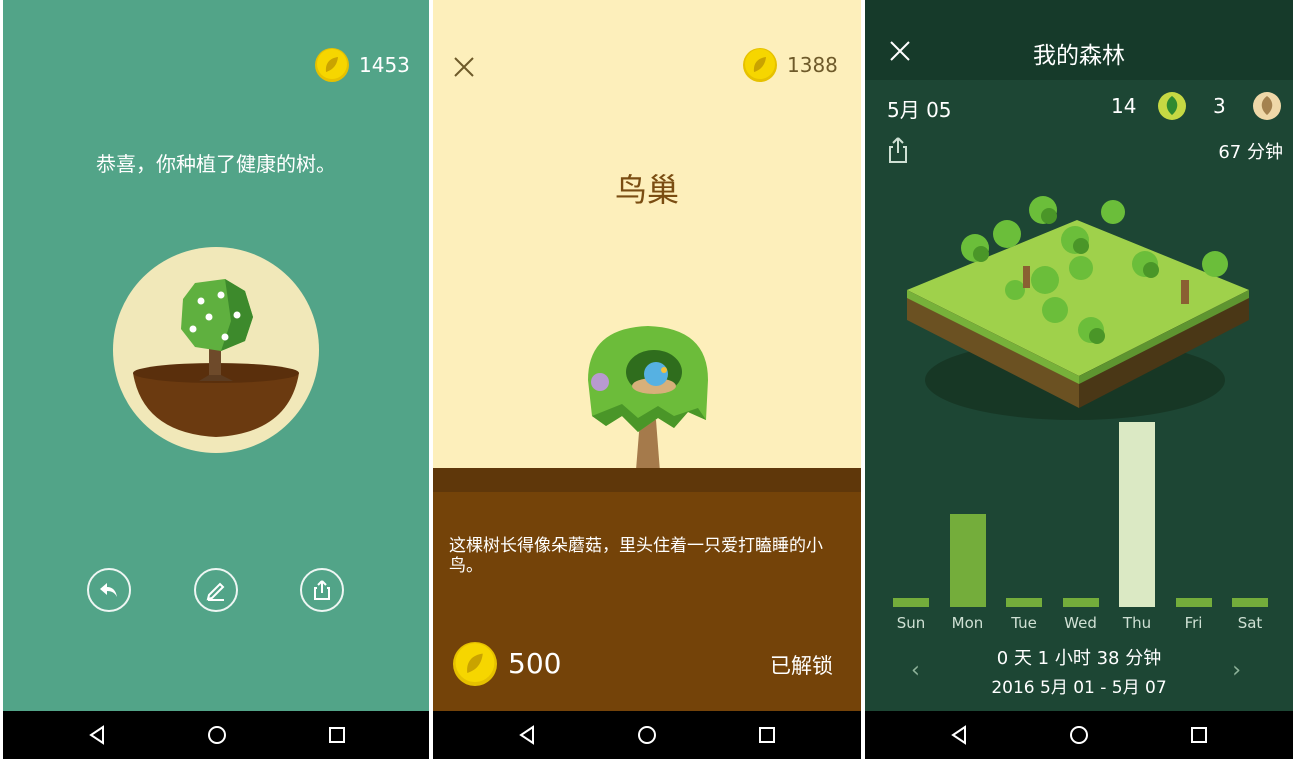 This screenshot has width=1293, height=759. What do you see at coordinates (1219, 106) in the screenshot?
I see `dead-tree-count: 3` at bounding box center [1219, 106].